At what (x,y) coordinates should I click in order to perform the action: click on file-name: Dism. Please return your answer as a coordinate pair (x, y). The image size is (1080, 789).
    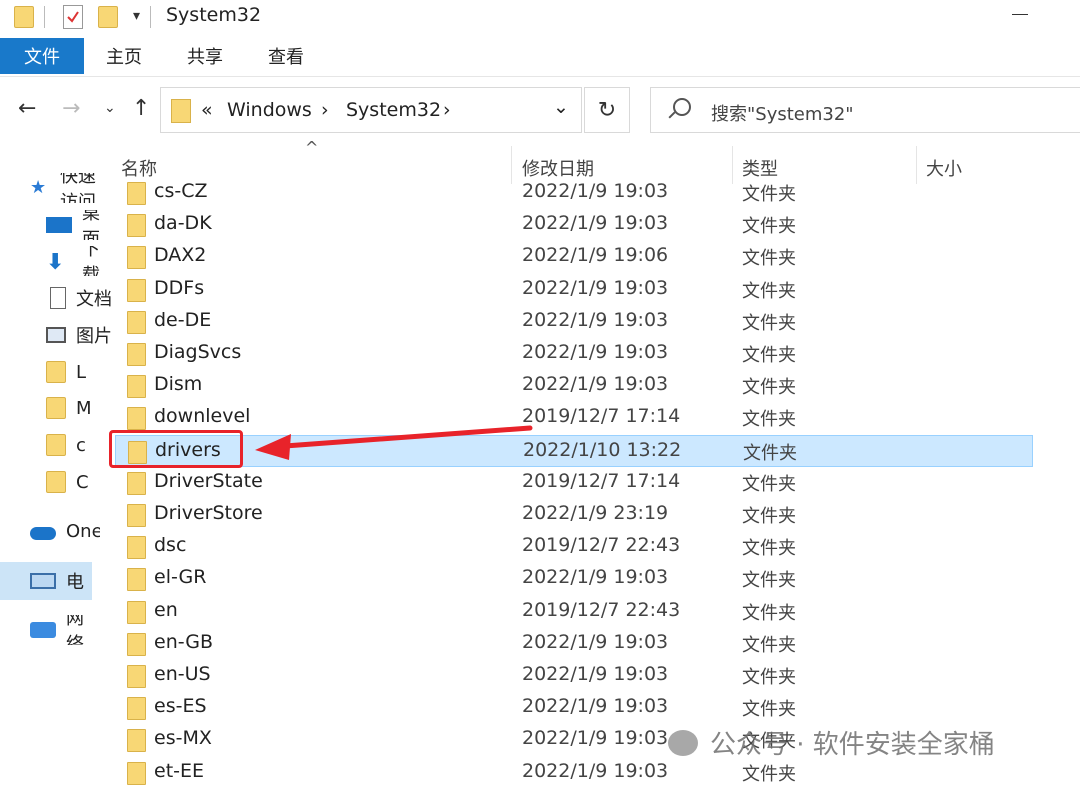
    Looking at the image, I should click on (178, 384).